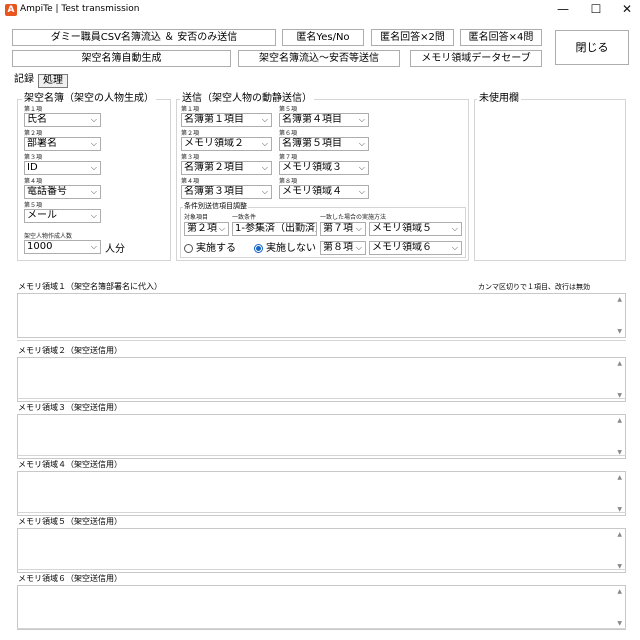  I want to click on send-item-select: 名簿第５項目 ⌵, so click(324, 144).